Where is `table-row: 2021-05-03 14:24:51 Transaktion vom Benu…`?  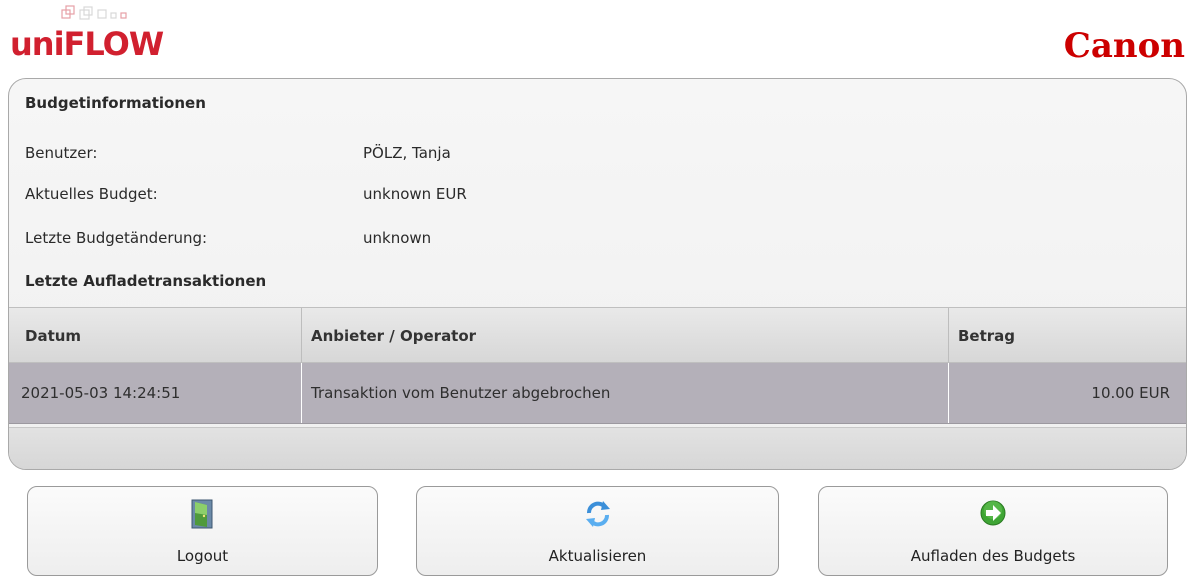
table-row: 2021-05-03 14:24:51 Transaktion vom Benu… is located at coordinates (597, 393).